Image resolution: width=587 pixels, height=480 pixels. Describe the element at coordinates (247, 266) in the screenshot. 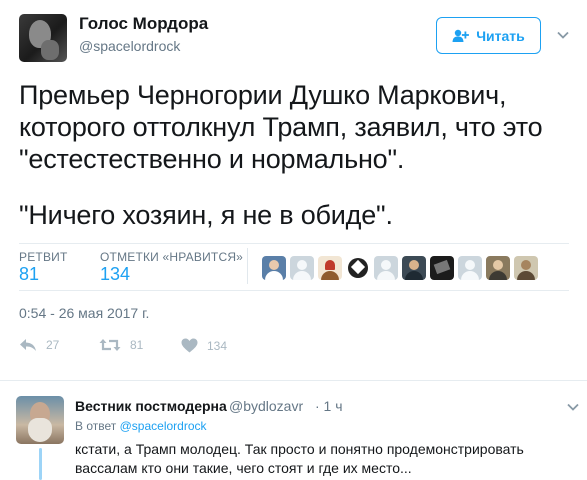

I see `stats-separator` at that location.